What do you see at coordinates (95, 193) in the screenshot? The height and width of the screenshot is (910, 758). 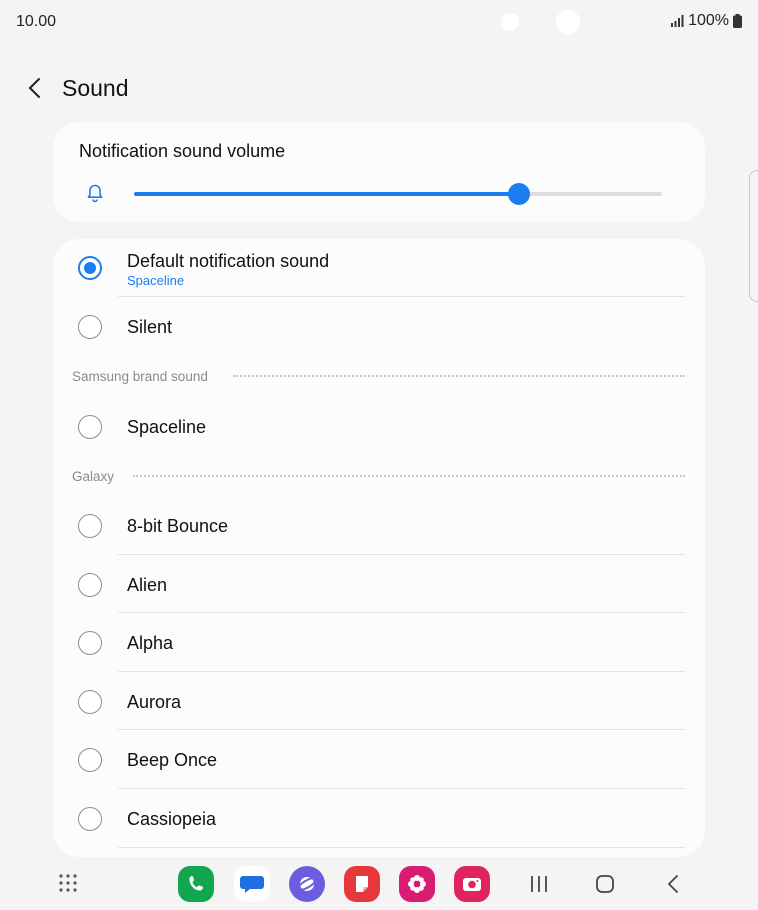 I see `bell-icon` at bounding box center [95, 193].